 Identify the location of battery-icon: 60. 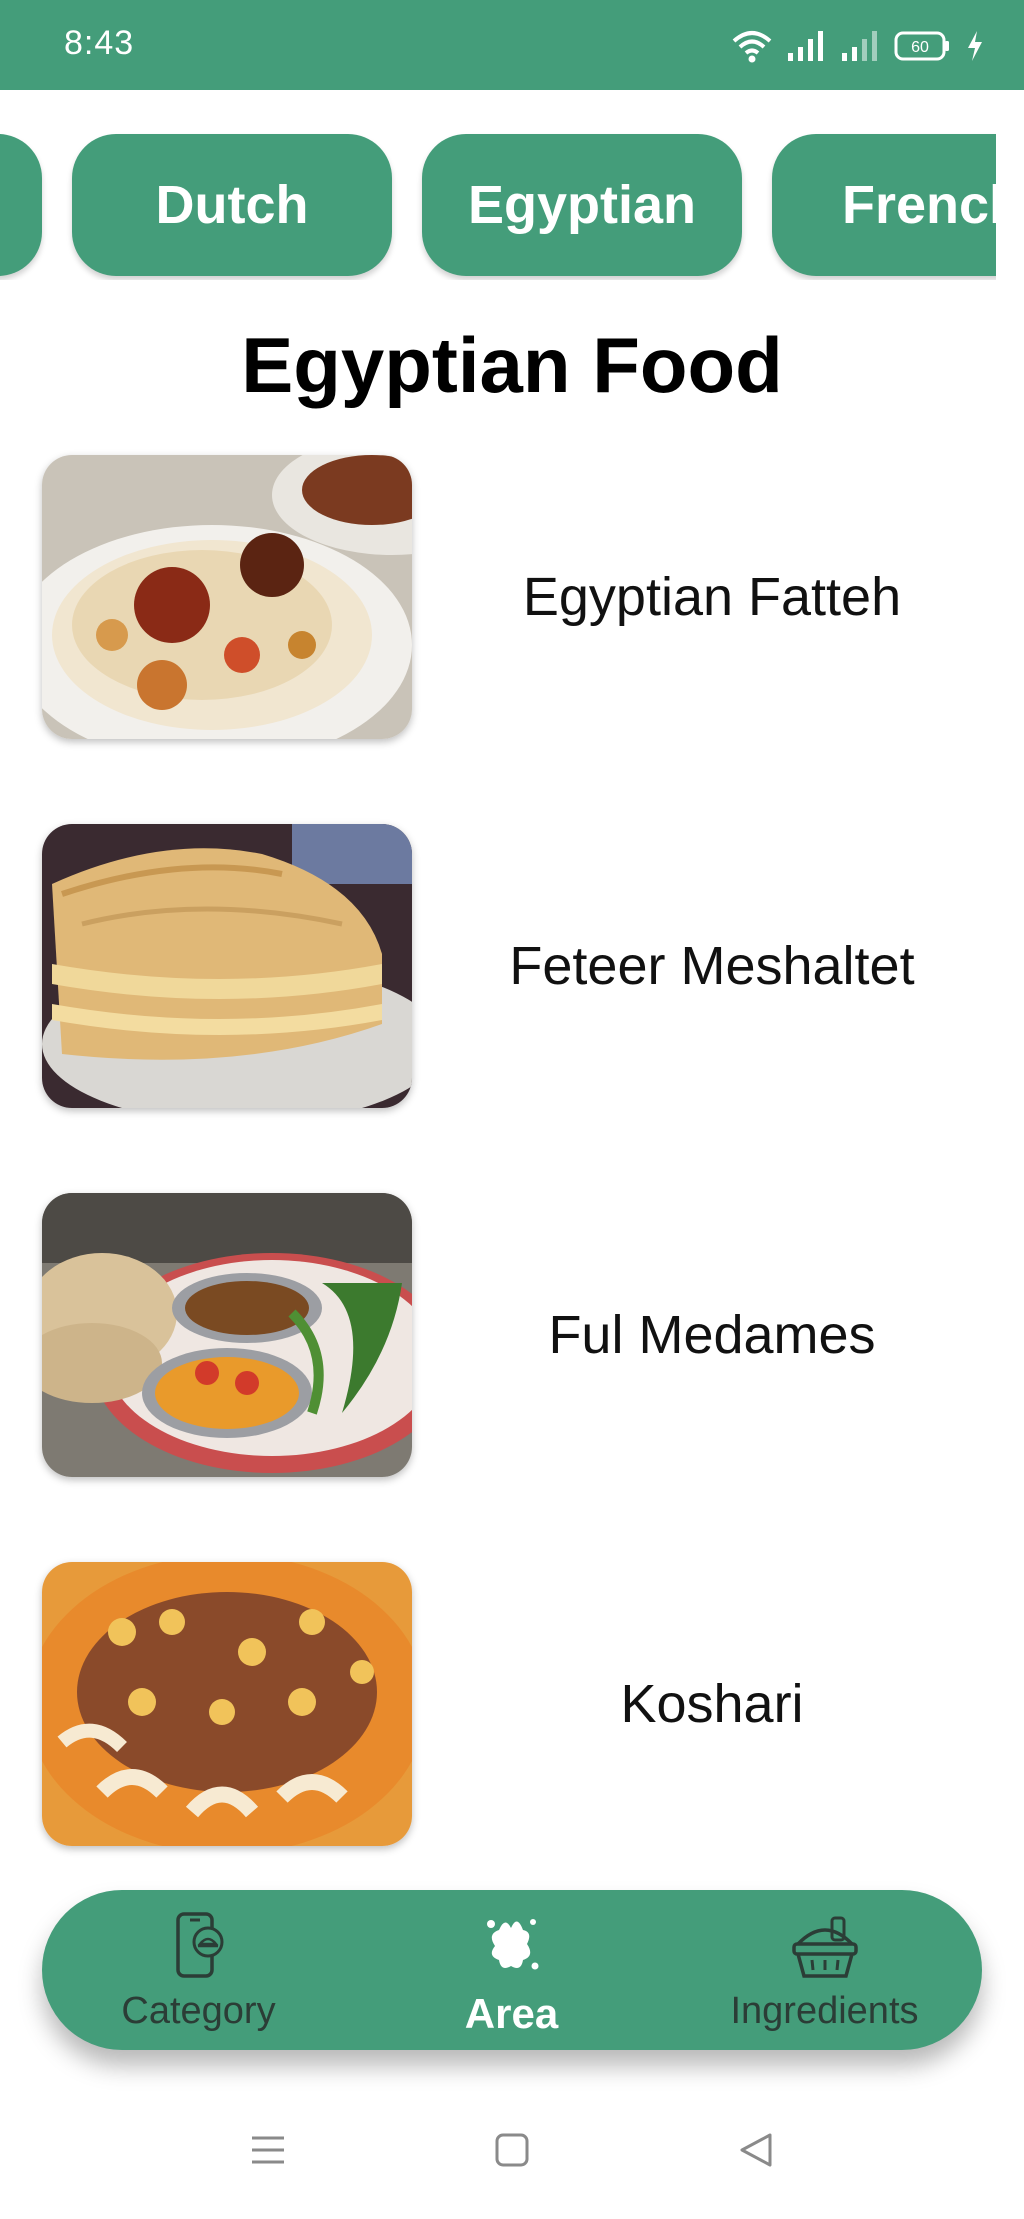
(921, 46).